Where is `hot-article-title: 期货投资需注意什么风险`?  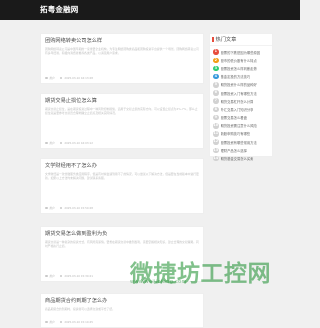 hot-article-title: 期货投资需注意什么风险 is located at coordinates (239, 125).